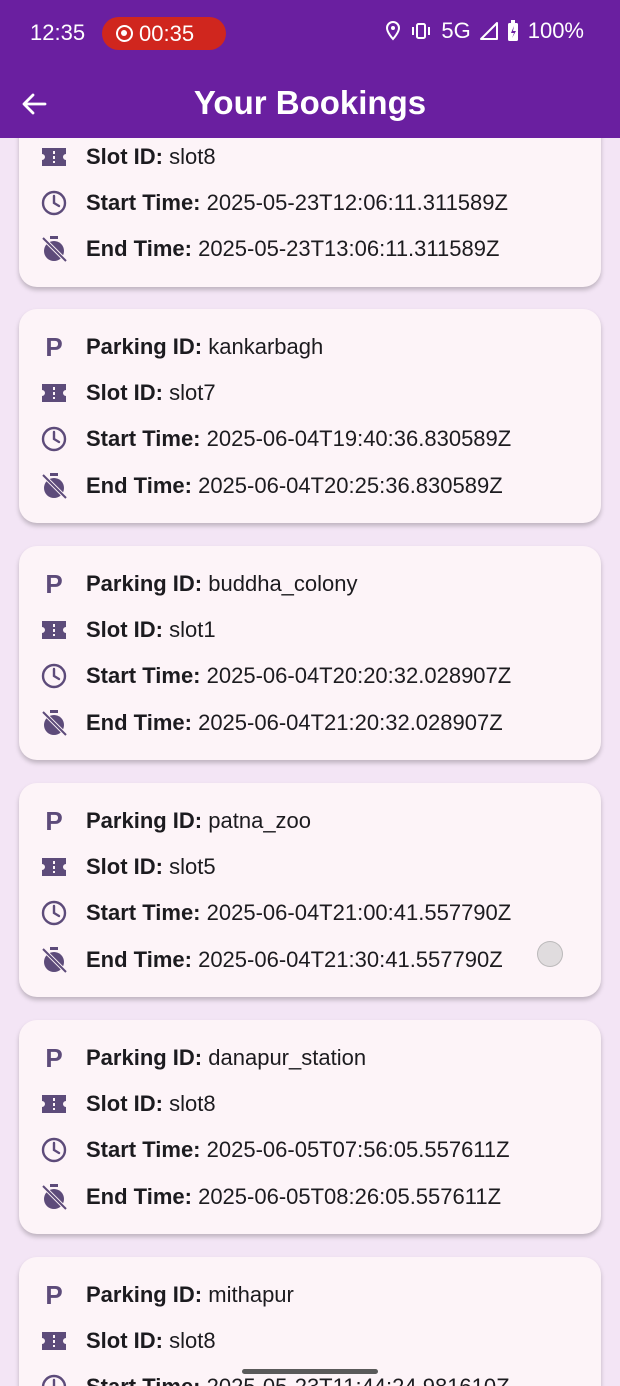  Describe the element at coordinates (555, 30) in the screenshot. I see `battery-percent: 100%` at that location.